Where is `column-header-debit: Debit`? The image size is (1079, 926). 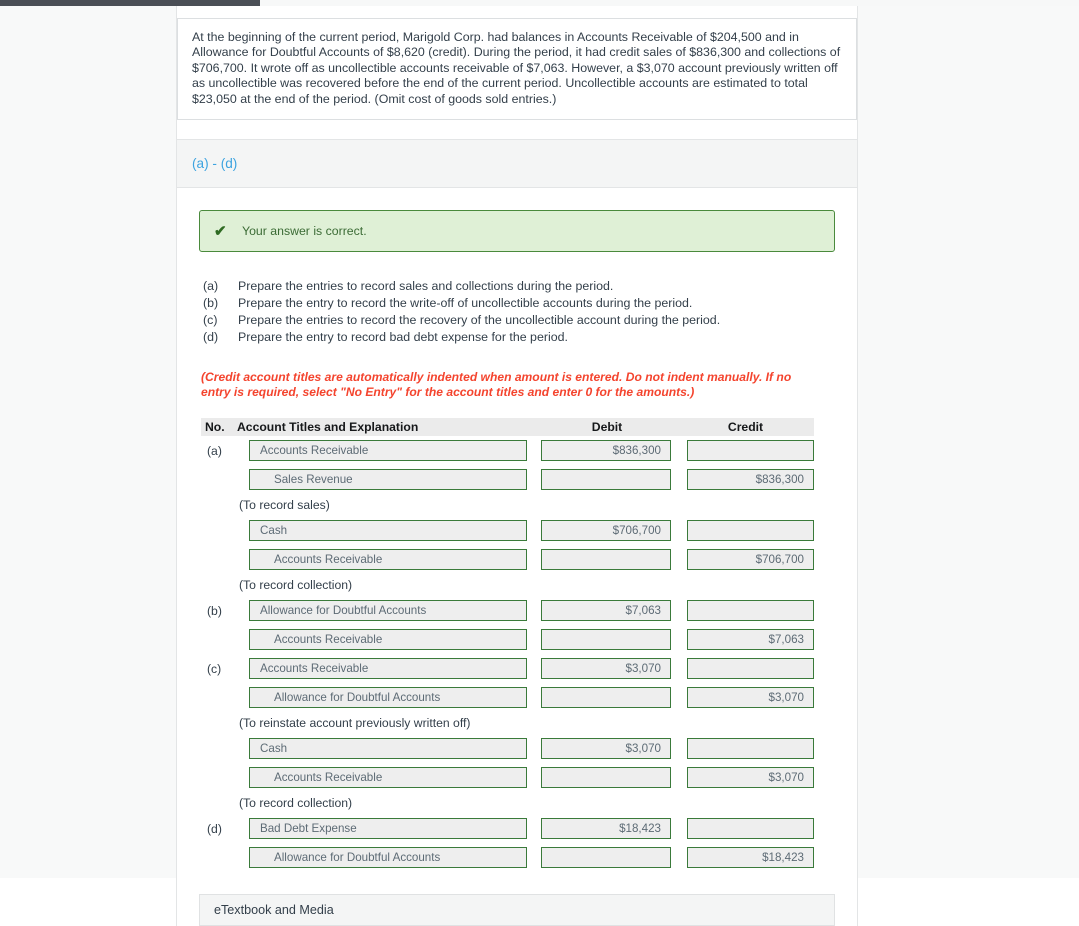
column-header-debit: Debit is located at coordinates (607, 427).